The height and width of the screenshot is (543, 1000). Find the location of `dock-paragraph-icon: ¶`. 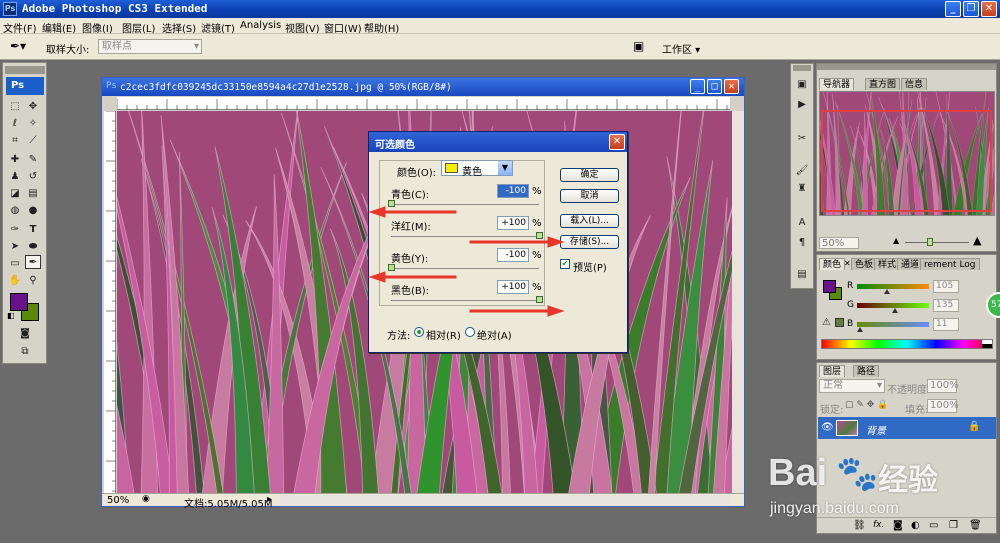

dock-paragraph-icon: ¶ is located at coordinates (802, 243).